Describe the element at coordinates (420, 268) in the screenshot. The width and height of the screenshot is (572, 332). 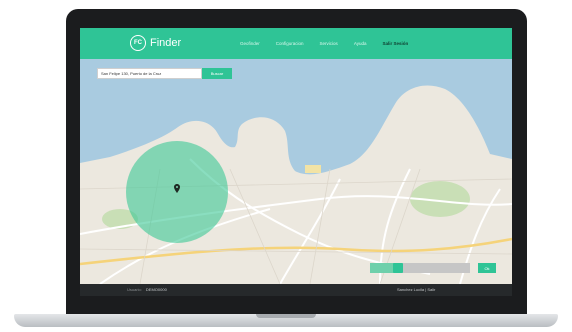
I see `radius-slider` at that location.